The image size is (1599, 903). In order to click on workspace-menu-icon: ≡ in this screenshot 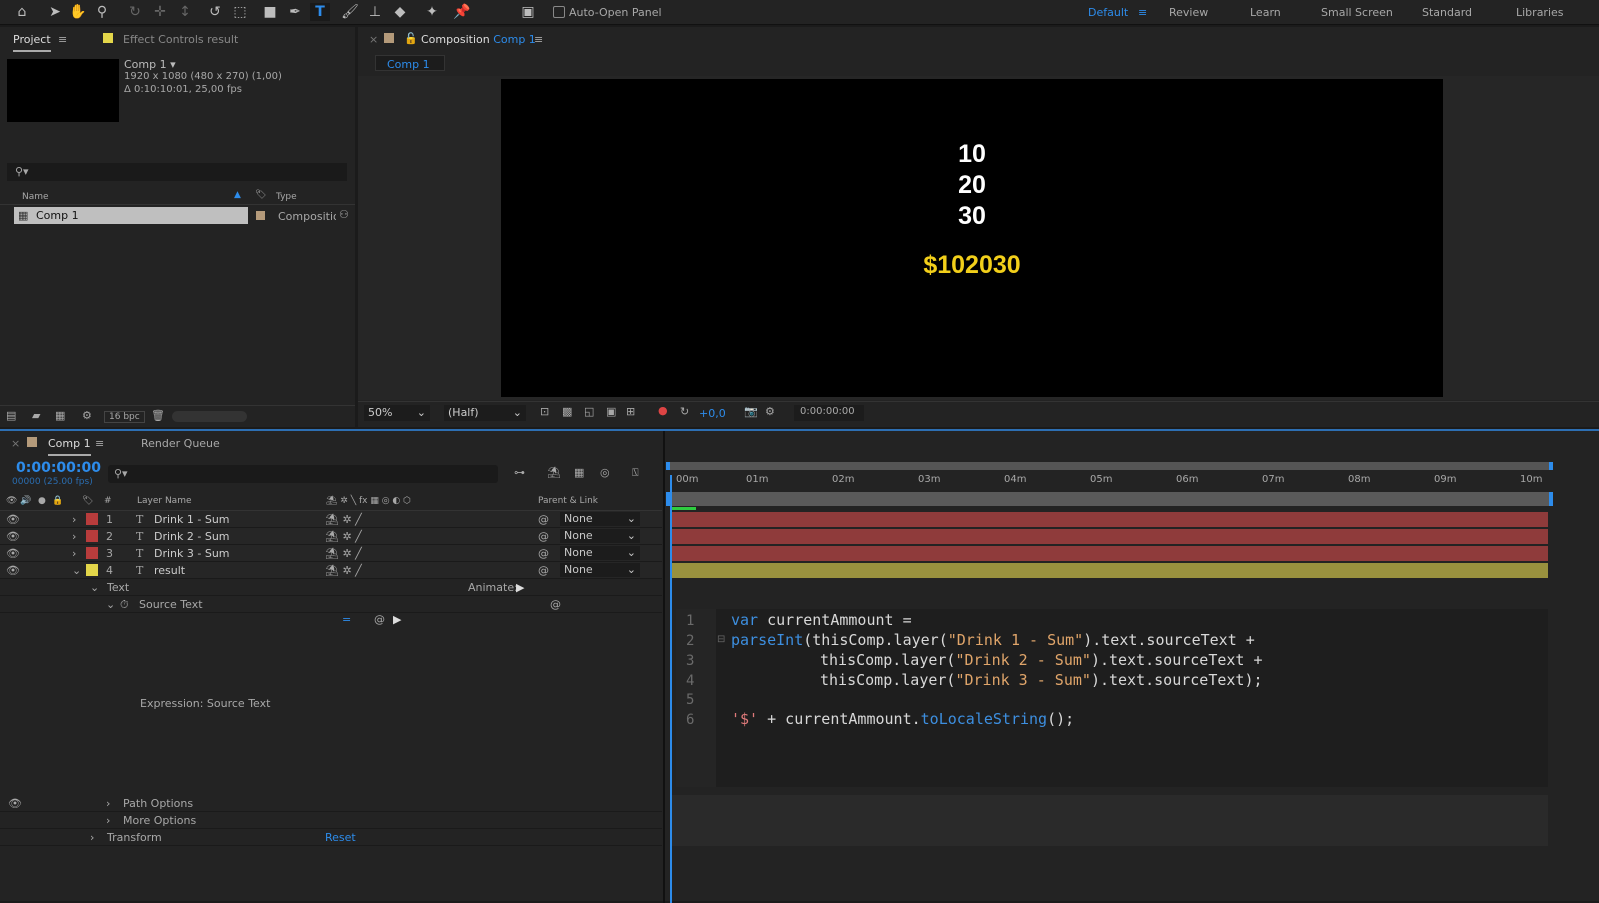, I will do `click(1142, 12)`.